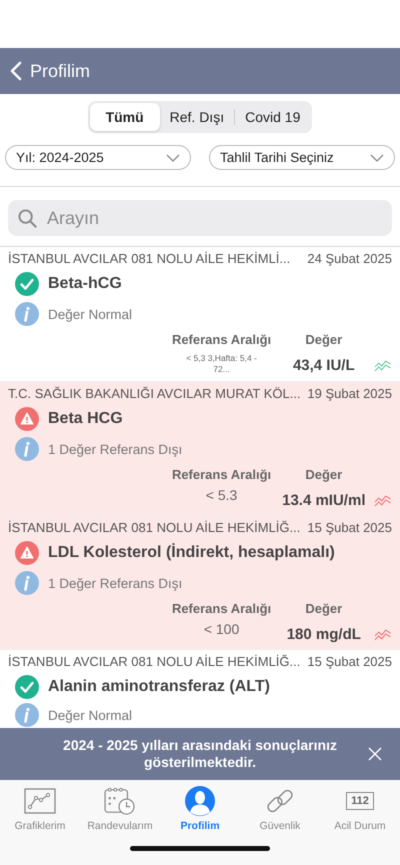 Image resolution: width=400 pixels, height=865 pixels. Describe the element at coordinates (120, 801) in the screenshot. I see `calendar-clock-icon` at that location.